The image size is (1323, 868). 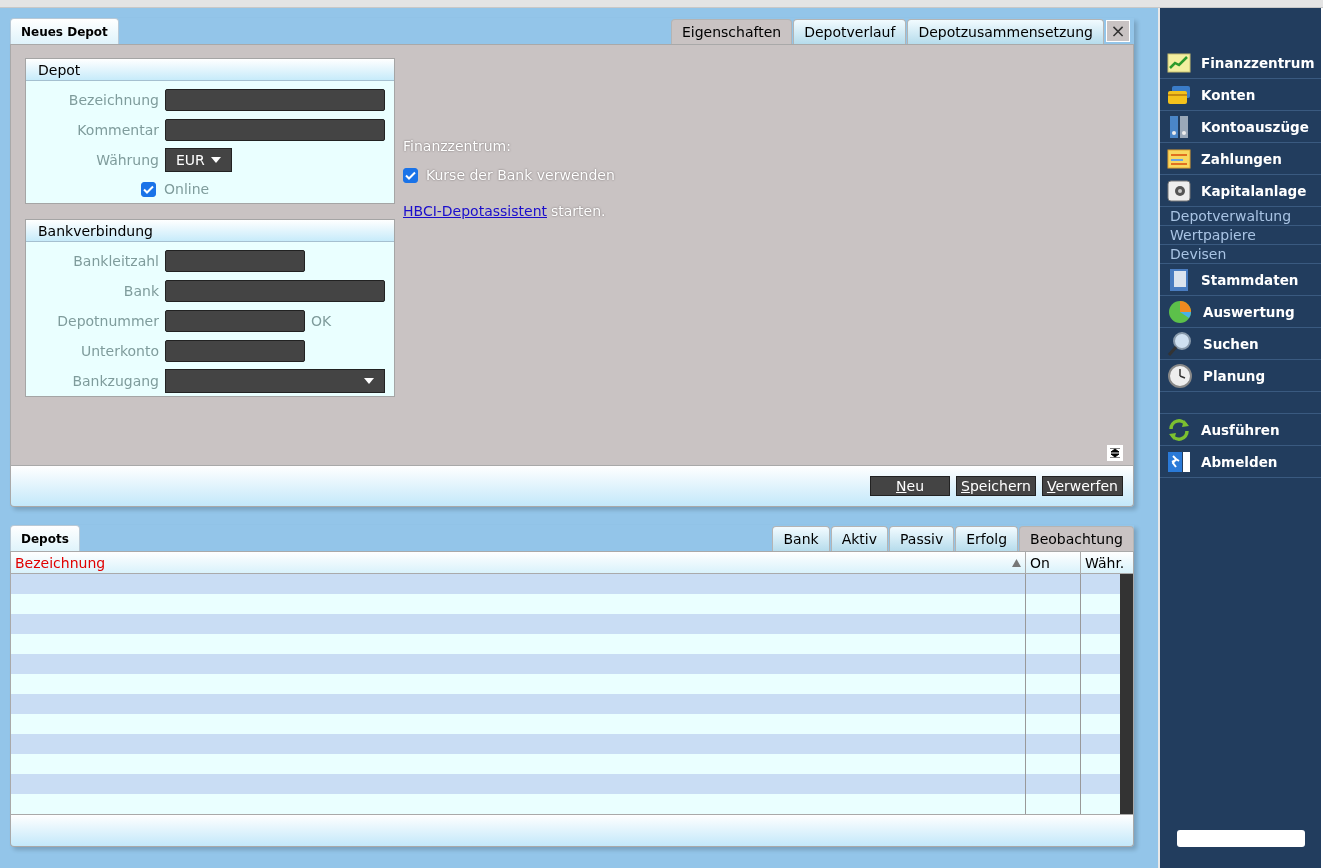 I want to click on nav-item: Finanzzentrum, so click(x=1240, y=63).